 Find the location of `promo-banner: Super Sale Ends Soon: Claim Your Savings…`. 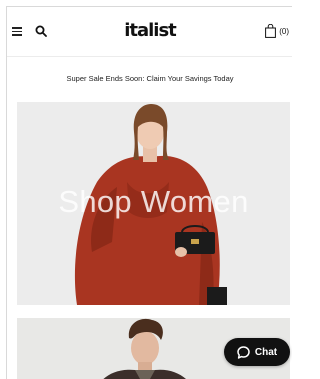

promo-banner: Super Sale Ends Soon: Claim Your Savings… is located at coordinates (149, 78).